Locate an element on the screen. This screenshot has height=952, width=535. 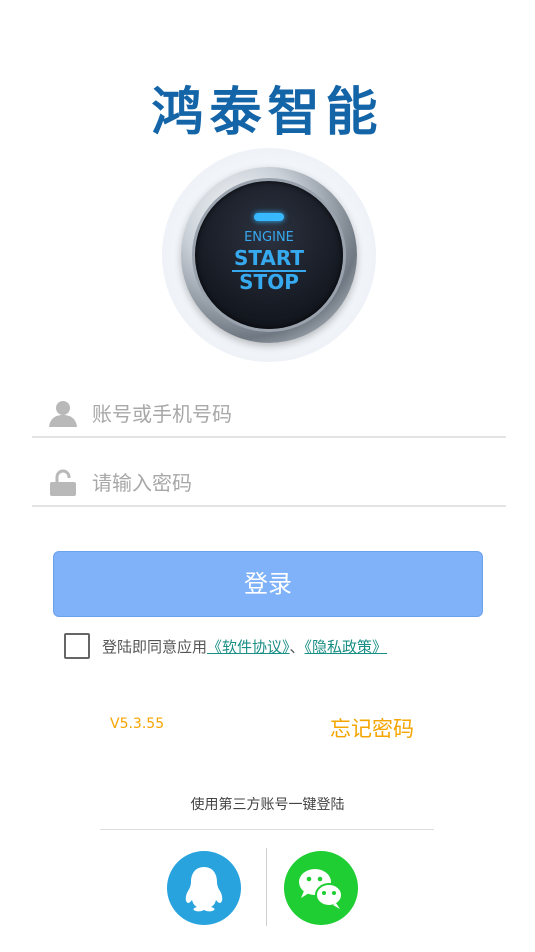
divider-horizontal is located at coordinates (267, 829).